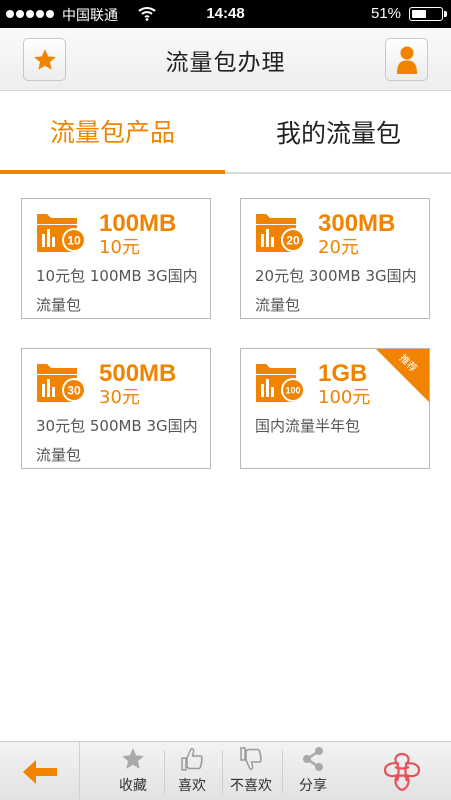  What do you see at coordinates (293, 241) in the screenshot?
I see `package-badge: 20` at bounding box center [293, 241].